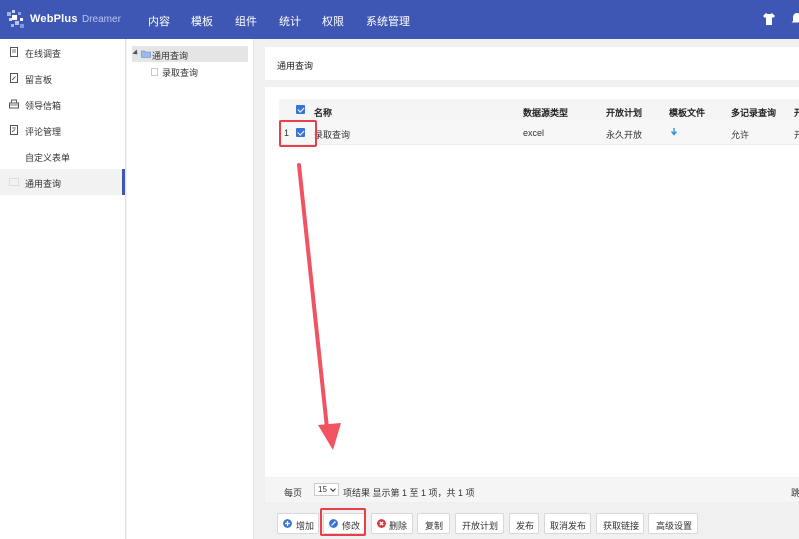 The height and width of the screenshot is (539, 799). What do you see at coordinates (154, 72) in the screenshot?
I see `document-icon` at bounding box center [154, 72].